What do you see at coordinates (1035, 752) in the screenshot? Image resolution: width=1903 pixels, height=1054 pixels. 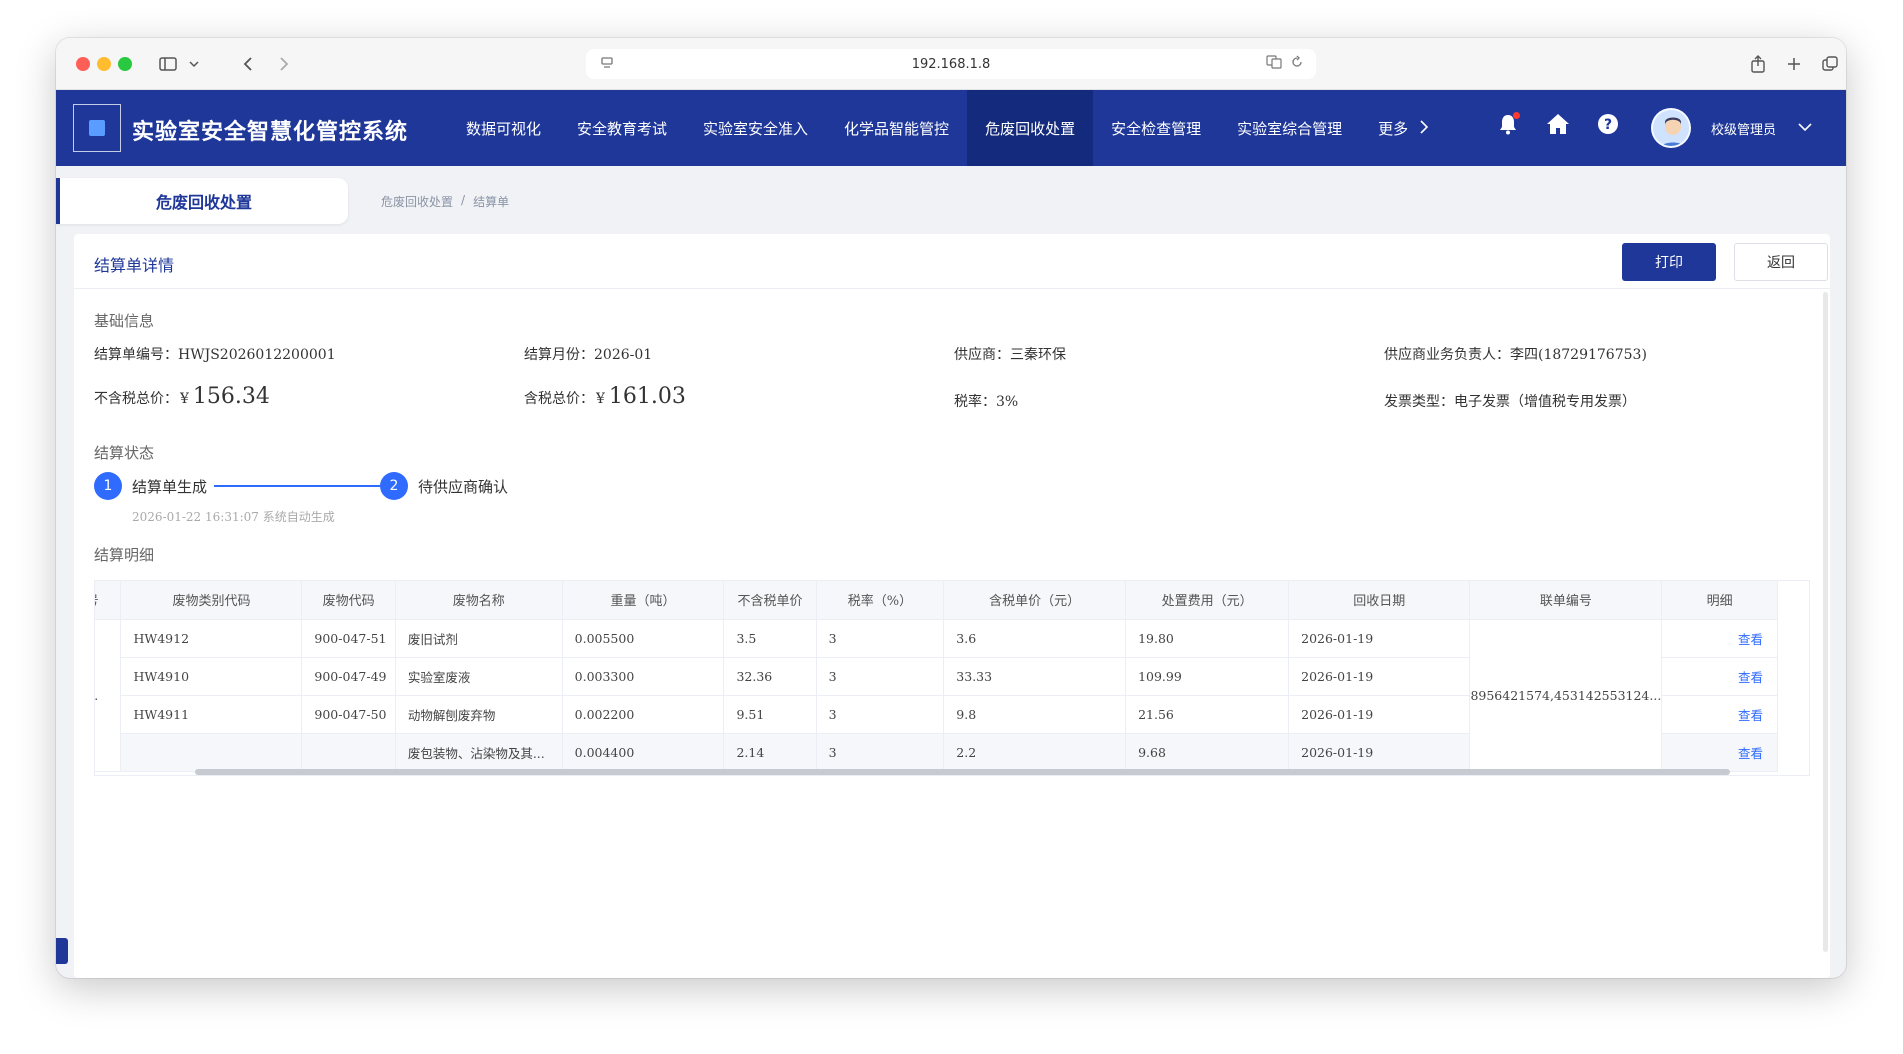 I see `table-cell: 2.2` at bounding box center [1035, 752].